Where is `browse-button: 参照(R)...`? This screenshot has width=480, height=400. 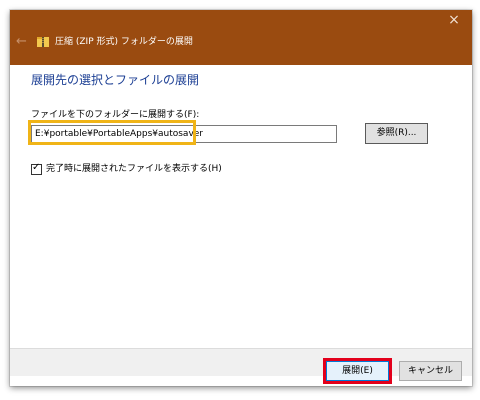
browse-button: 参照(R)... is located at coordinates (396, 133).